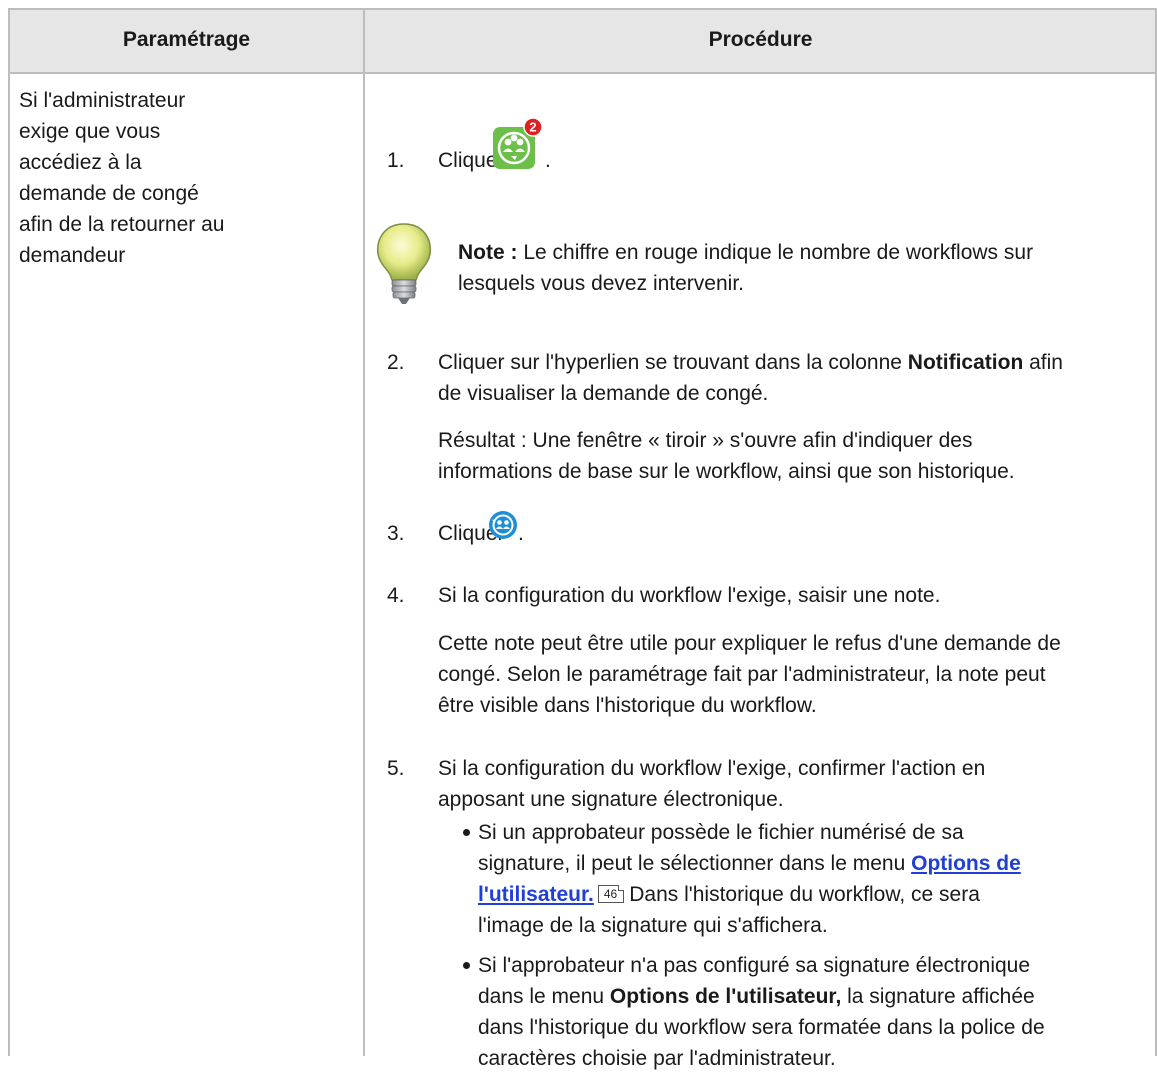 This screenshot has height=1074, width=1157. Describe the element at coordinates (503, 525) in the screenshot. I see `return-to-requester-icon` at that location.